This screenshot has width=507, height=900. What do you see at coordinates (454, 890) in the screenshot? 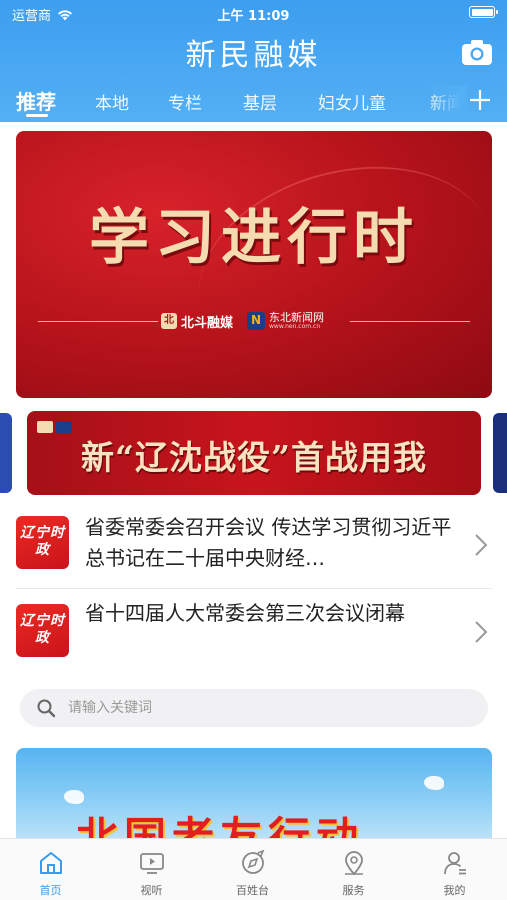
I see `nav-mine-label: 我的` at bounding box center [454, 890].